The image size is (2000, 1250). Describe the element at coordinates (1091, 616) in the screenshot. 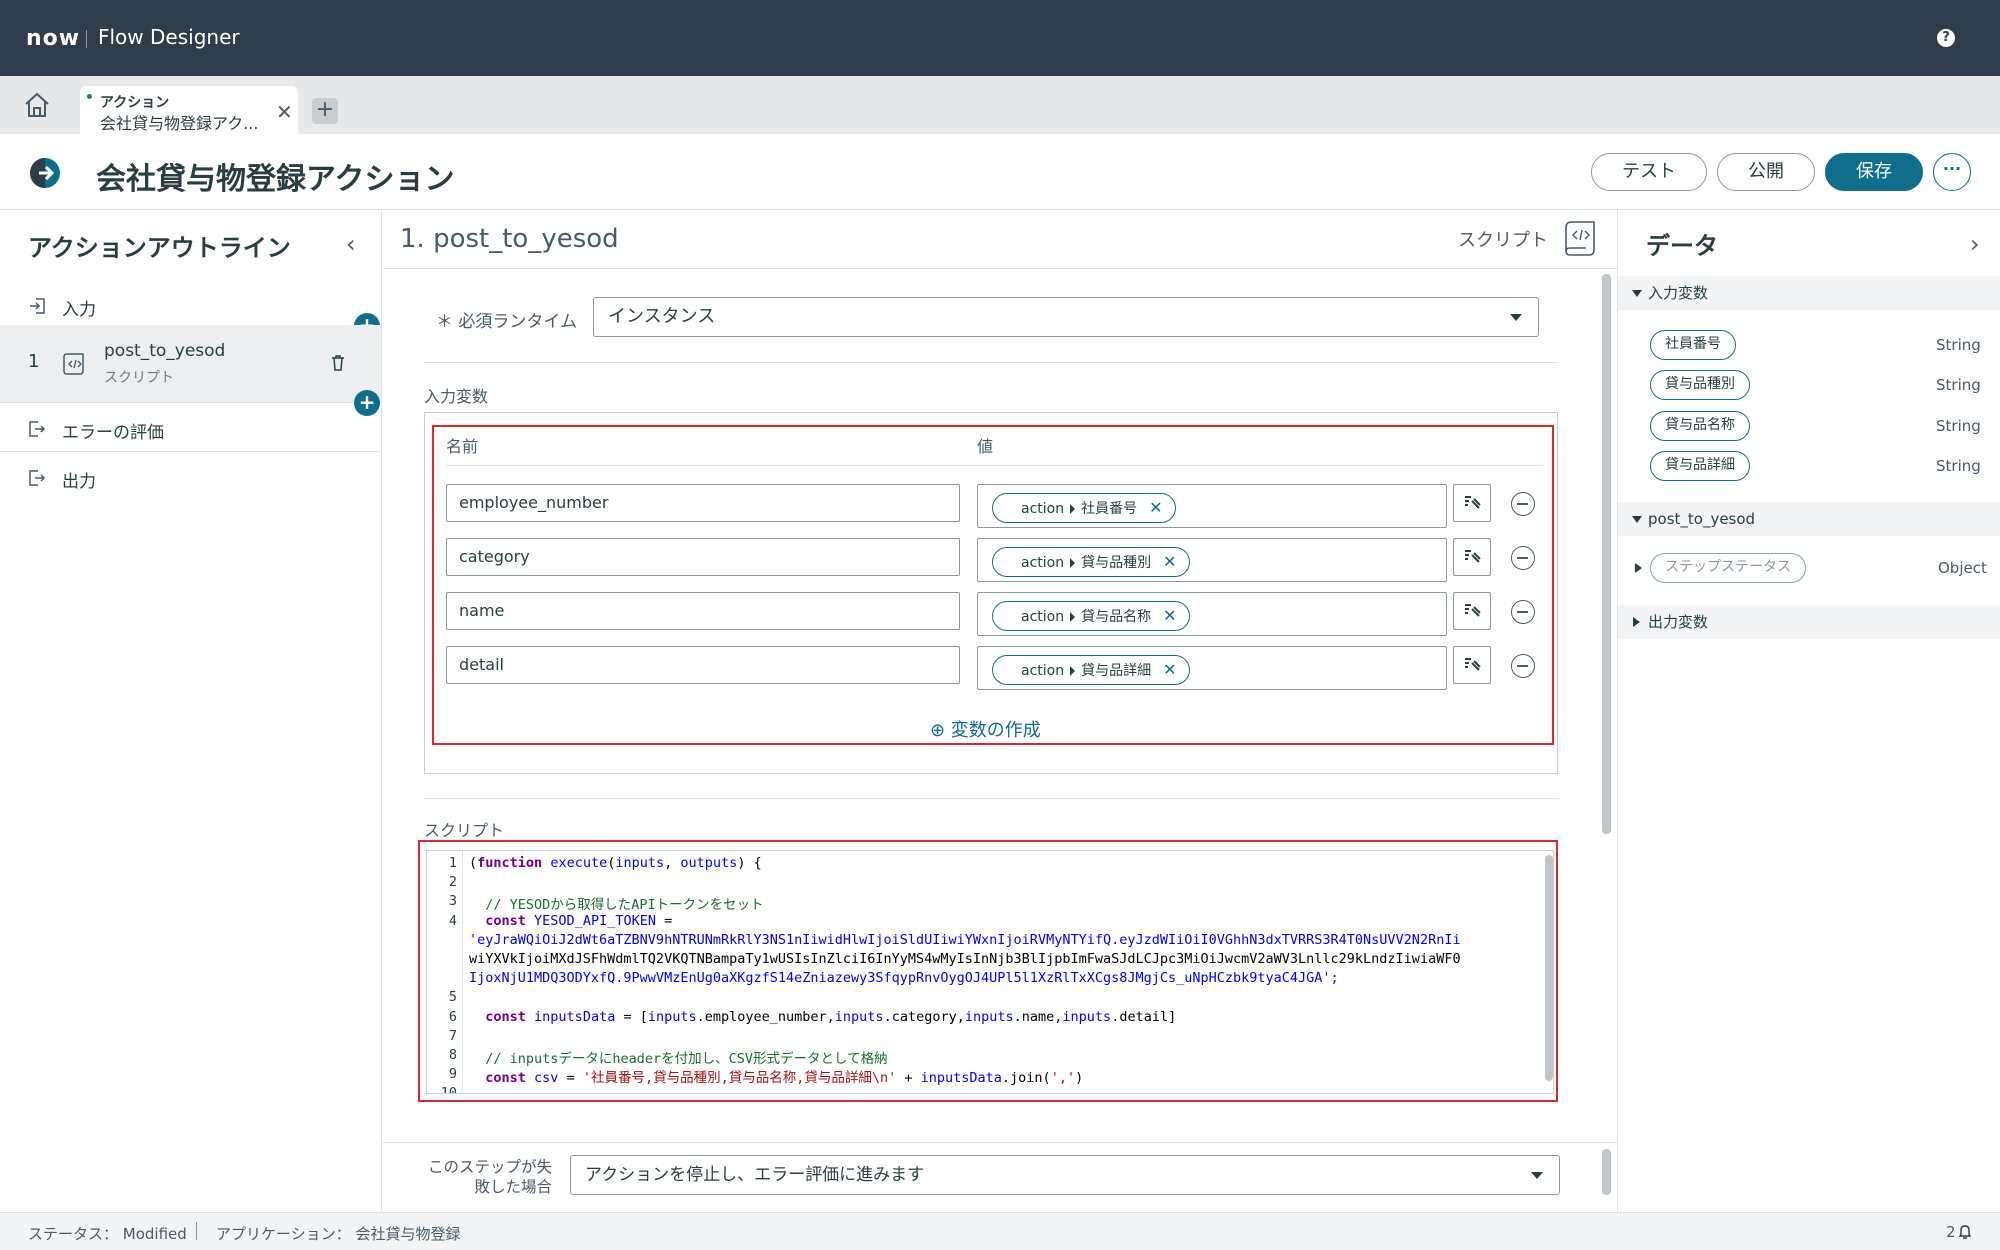

I see `data-pill: action 貸与品名称 ✕` at that location.